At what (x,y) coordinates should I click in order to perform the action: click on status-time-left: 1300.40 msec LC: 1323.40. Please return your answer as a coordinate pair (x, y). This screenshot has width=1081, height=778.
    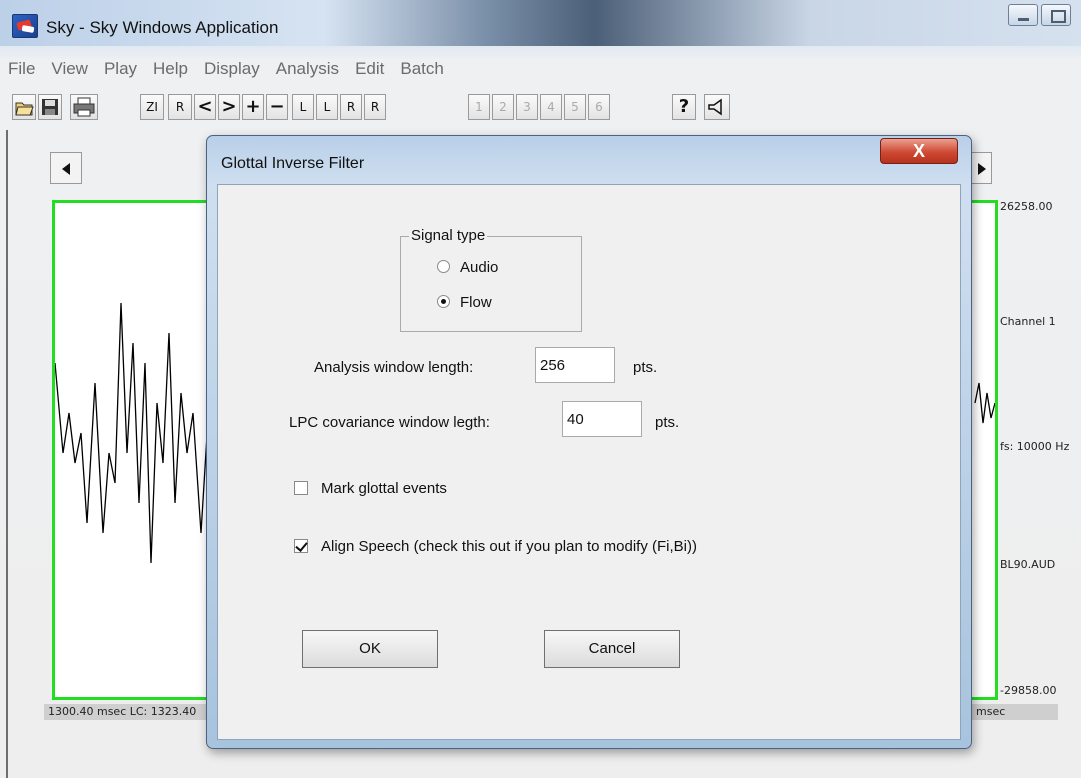
    Looking at the image, I should click on (122, 711).